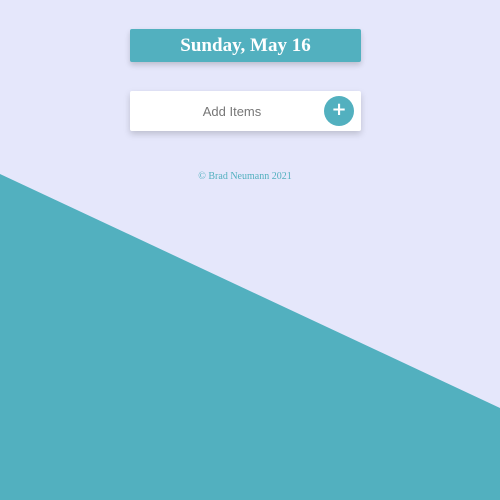 The image size is (500, 500). I want to click on date-header: Sunday, May 16, so click(245, 45).